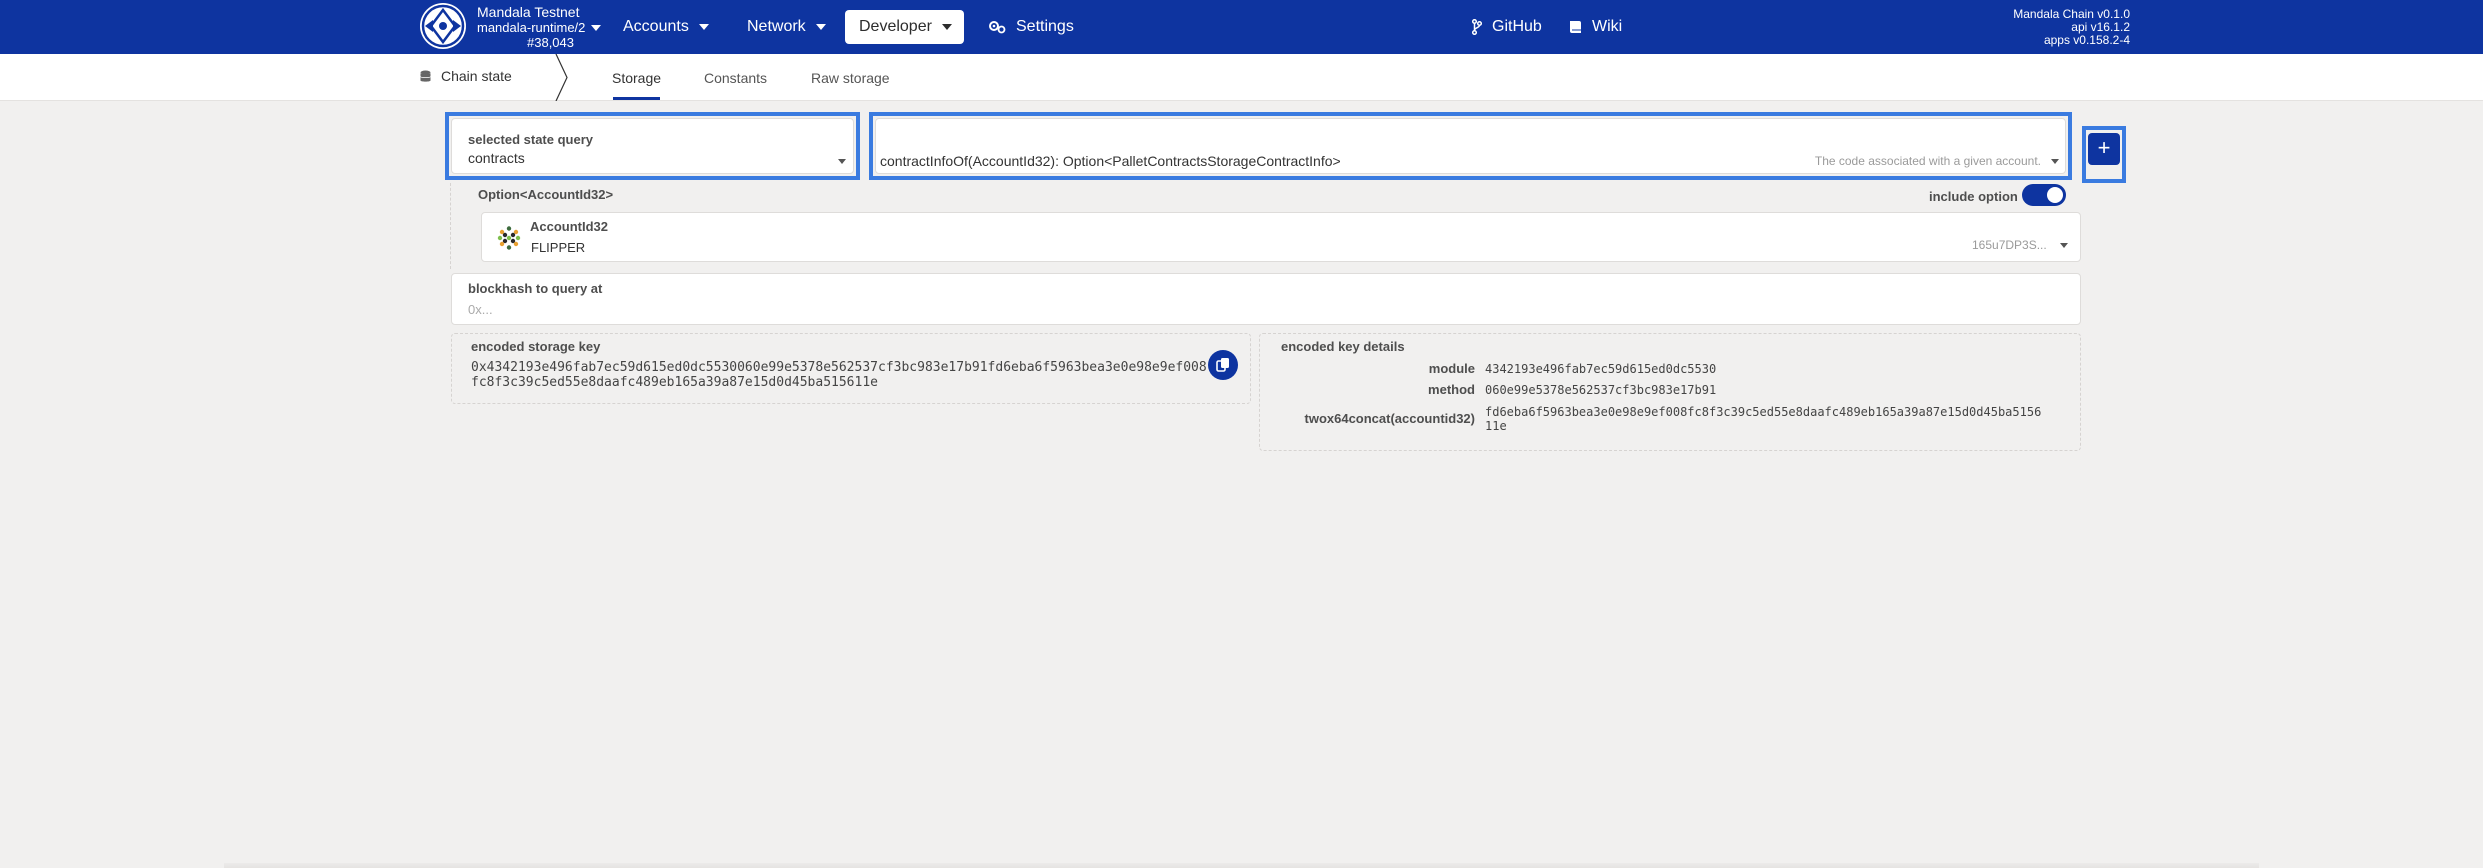 The image size is (2483, 868). What do you see at coordinates (509, 238) in the screenshot?
I see `identicon-avatar-icon` at bounding box center [509, 238].